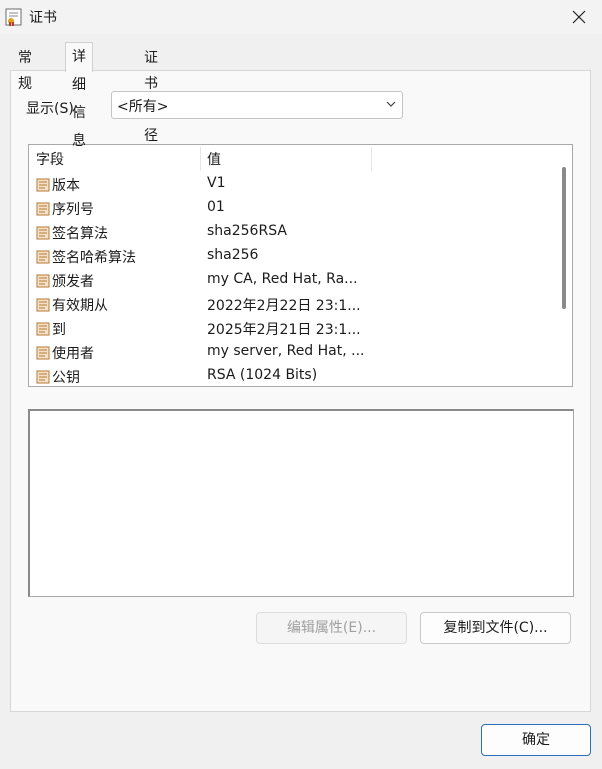 The image size is (602, 769). What do you see at coordinates (247, 231) in the screenshot?
I see `field-value: sha256RSA` at bounding box center [247, 231].